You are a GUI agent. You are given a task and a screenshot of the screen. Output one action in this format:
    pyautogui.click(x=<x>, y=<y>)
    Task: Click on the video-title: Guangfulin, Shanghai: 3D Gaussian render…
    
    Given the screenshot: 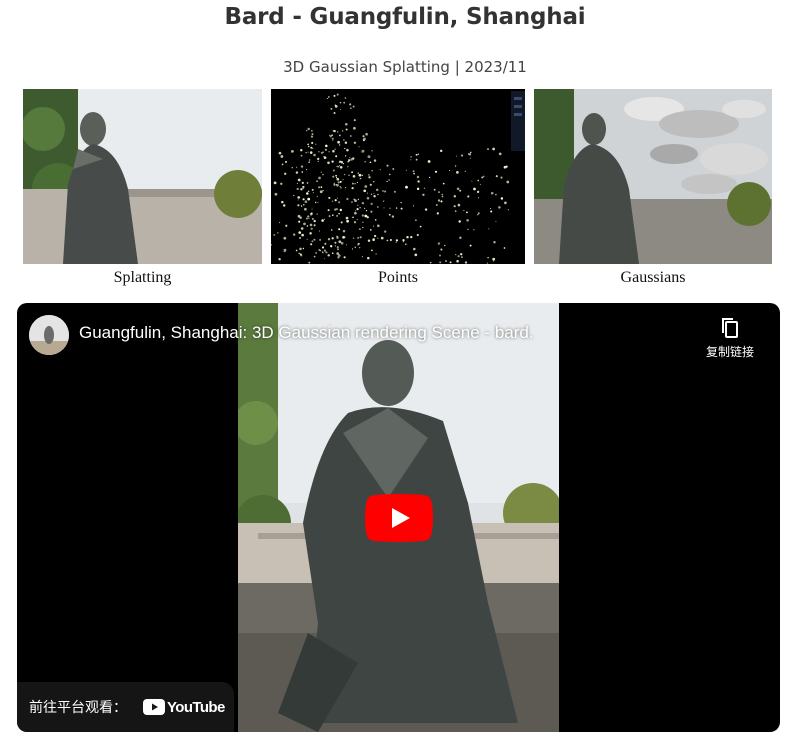 What is the action you would take?
    pyautogui.click(x=306, y=333)
    